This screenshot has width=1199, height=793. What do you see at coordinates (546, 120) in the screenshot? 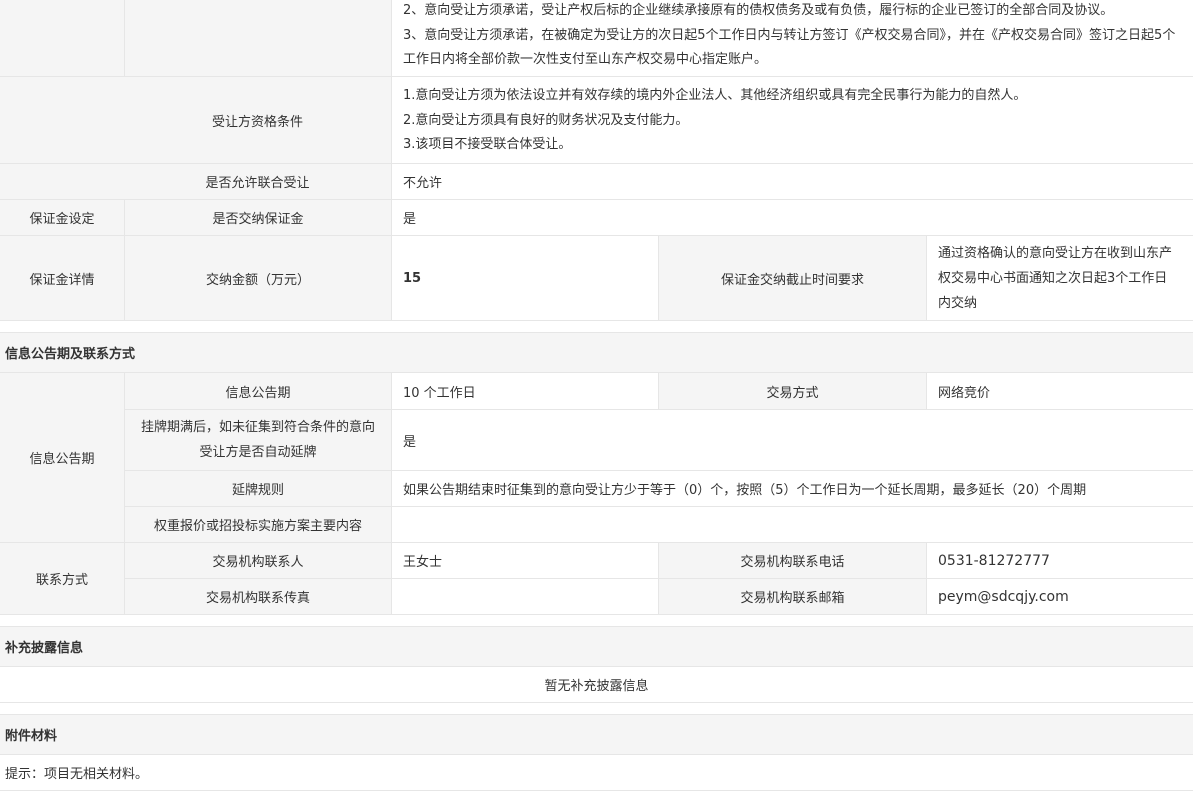
I see `qualification-line: 2.意向受让方须具有良好的财务状况及支付能力。` at bounding box center [546, 120].